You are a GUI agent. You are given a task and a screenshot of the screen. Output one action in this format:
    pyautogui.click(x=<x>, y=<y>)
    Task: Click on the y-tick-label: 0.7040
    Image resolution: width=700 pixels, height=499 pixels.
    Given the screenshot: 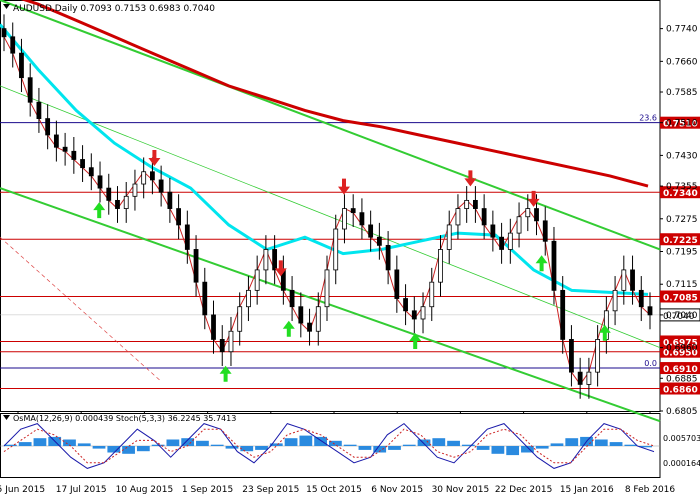 What is the action you would take?
    pyautogui.click(x=682, y=316)
    